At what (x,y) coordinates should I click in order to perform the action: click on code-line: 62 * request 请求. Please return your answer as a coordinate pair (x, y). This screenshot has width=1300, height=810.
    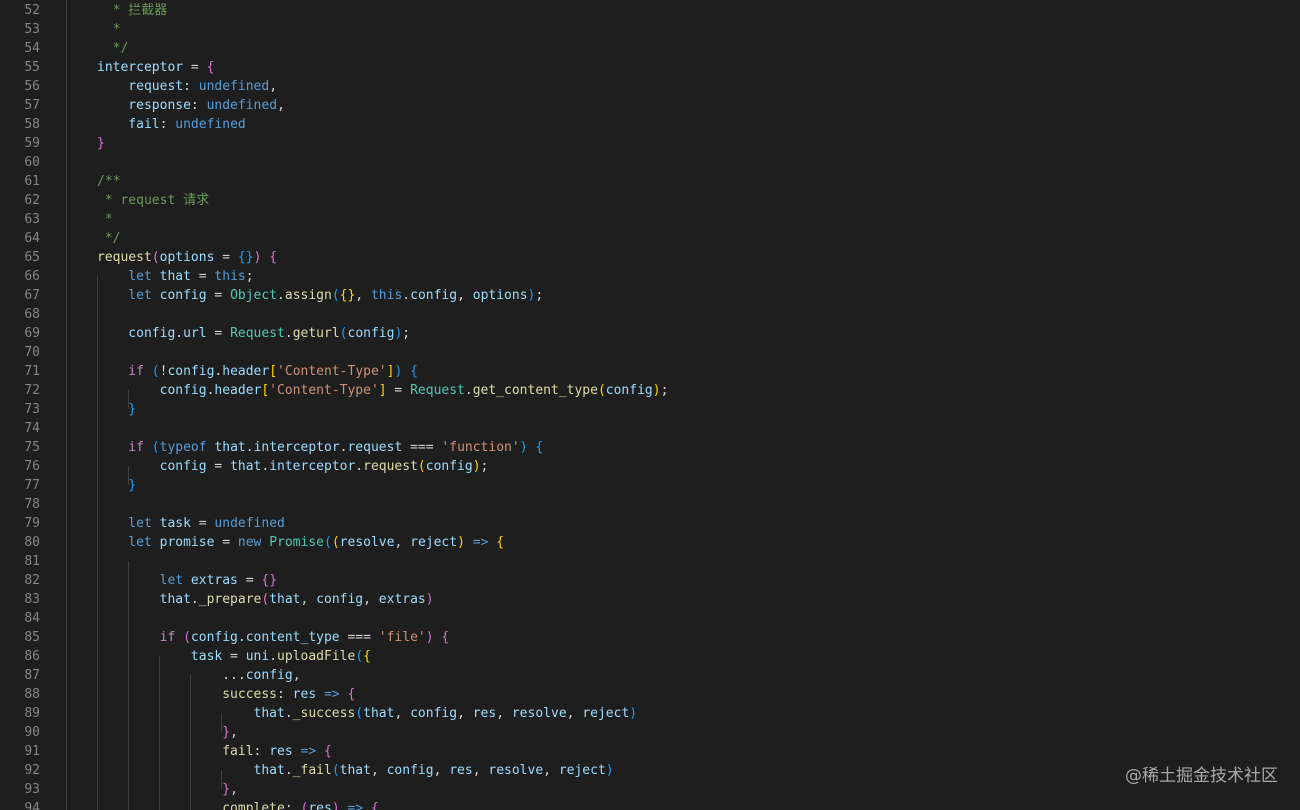
    Looking at the image, I should click on (650, 200).